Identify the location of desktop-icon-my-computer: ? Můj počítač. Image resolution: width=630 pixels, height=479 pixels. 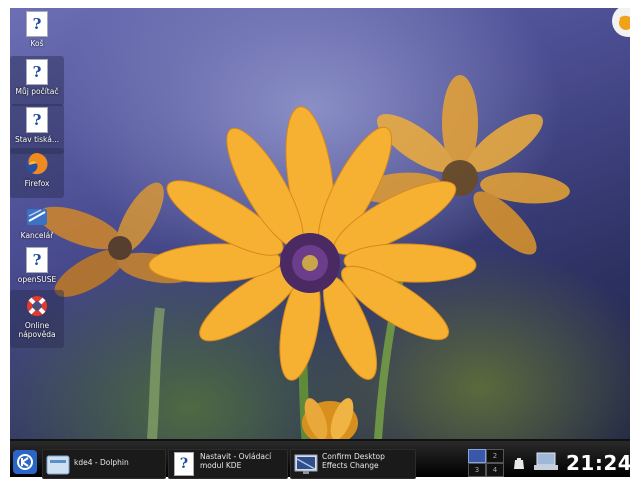
(37, 81).